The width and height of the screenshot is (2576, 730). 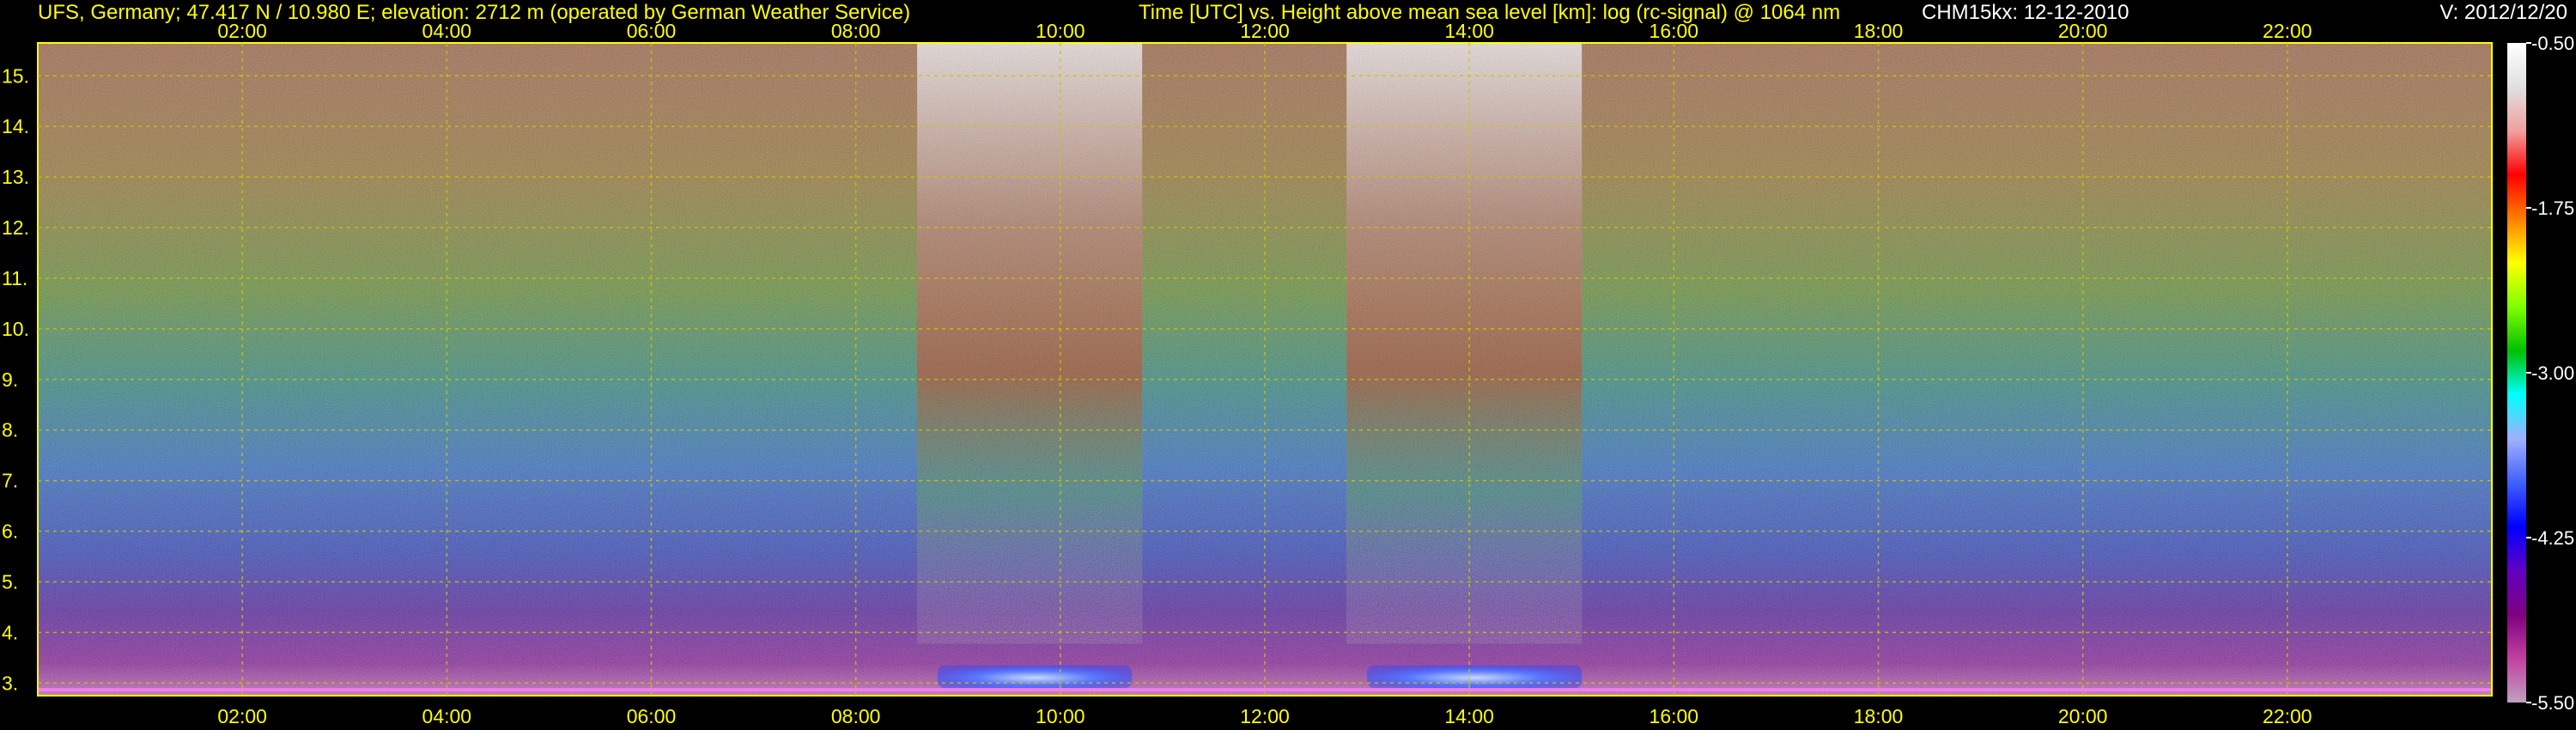 What do you see at coordinates (15, 126) in the screenshot?
I see `y-tick-11: 14.` at bounding box center [15, 126].